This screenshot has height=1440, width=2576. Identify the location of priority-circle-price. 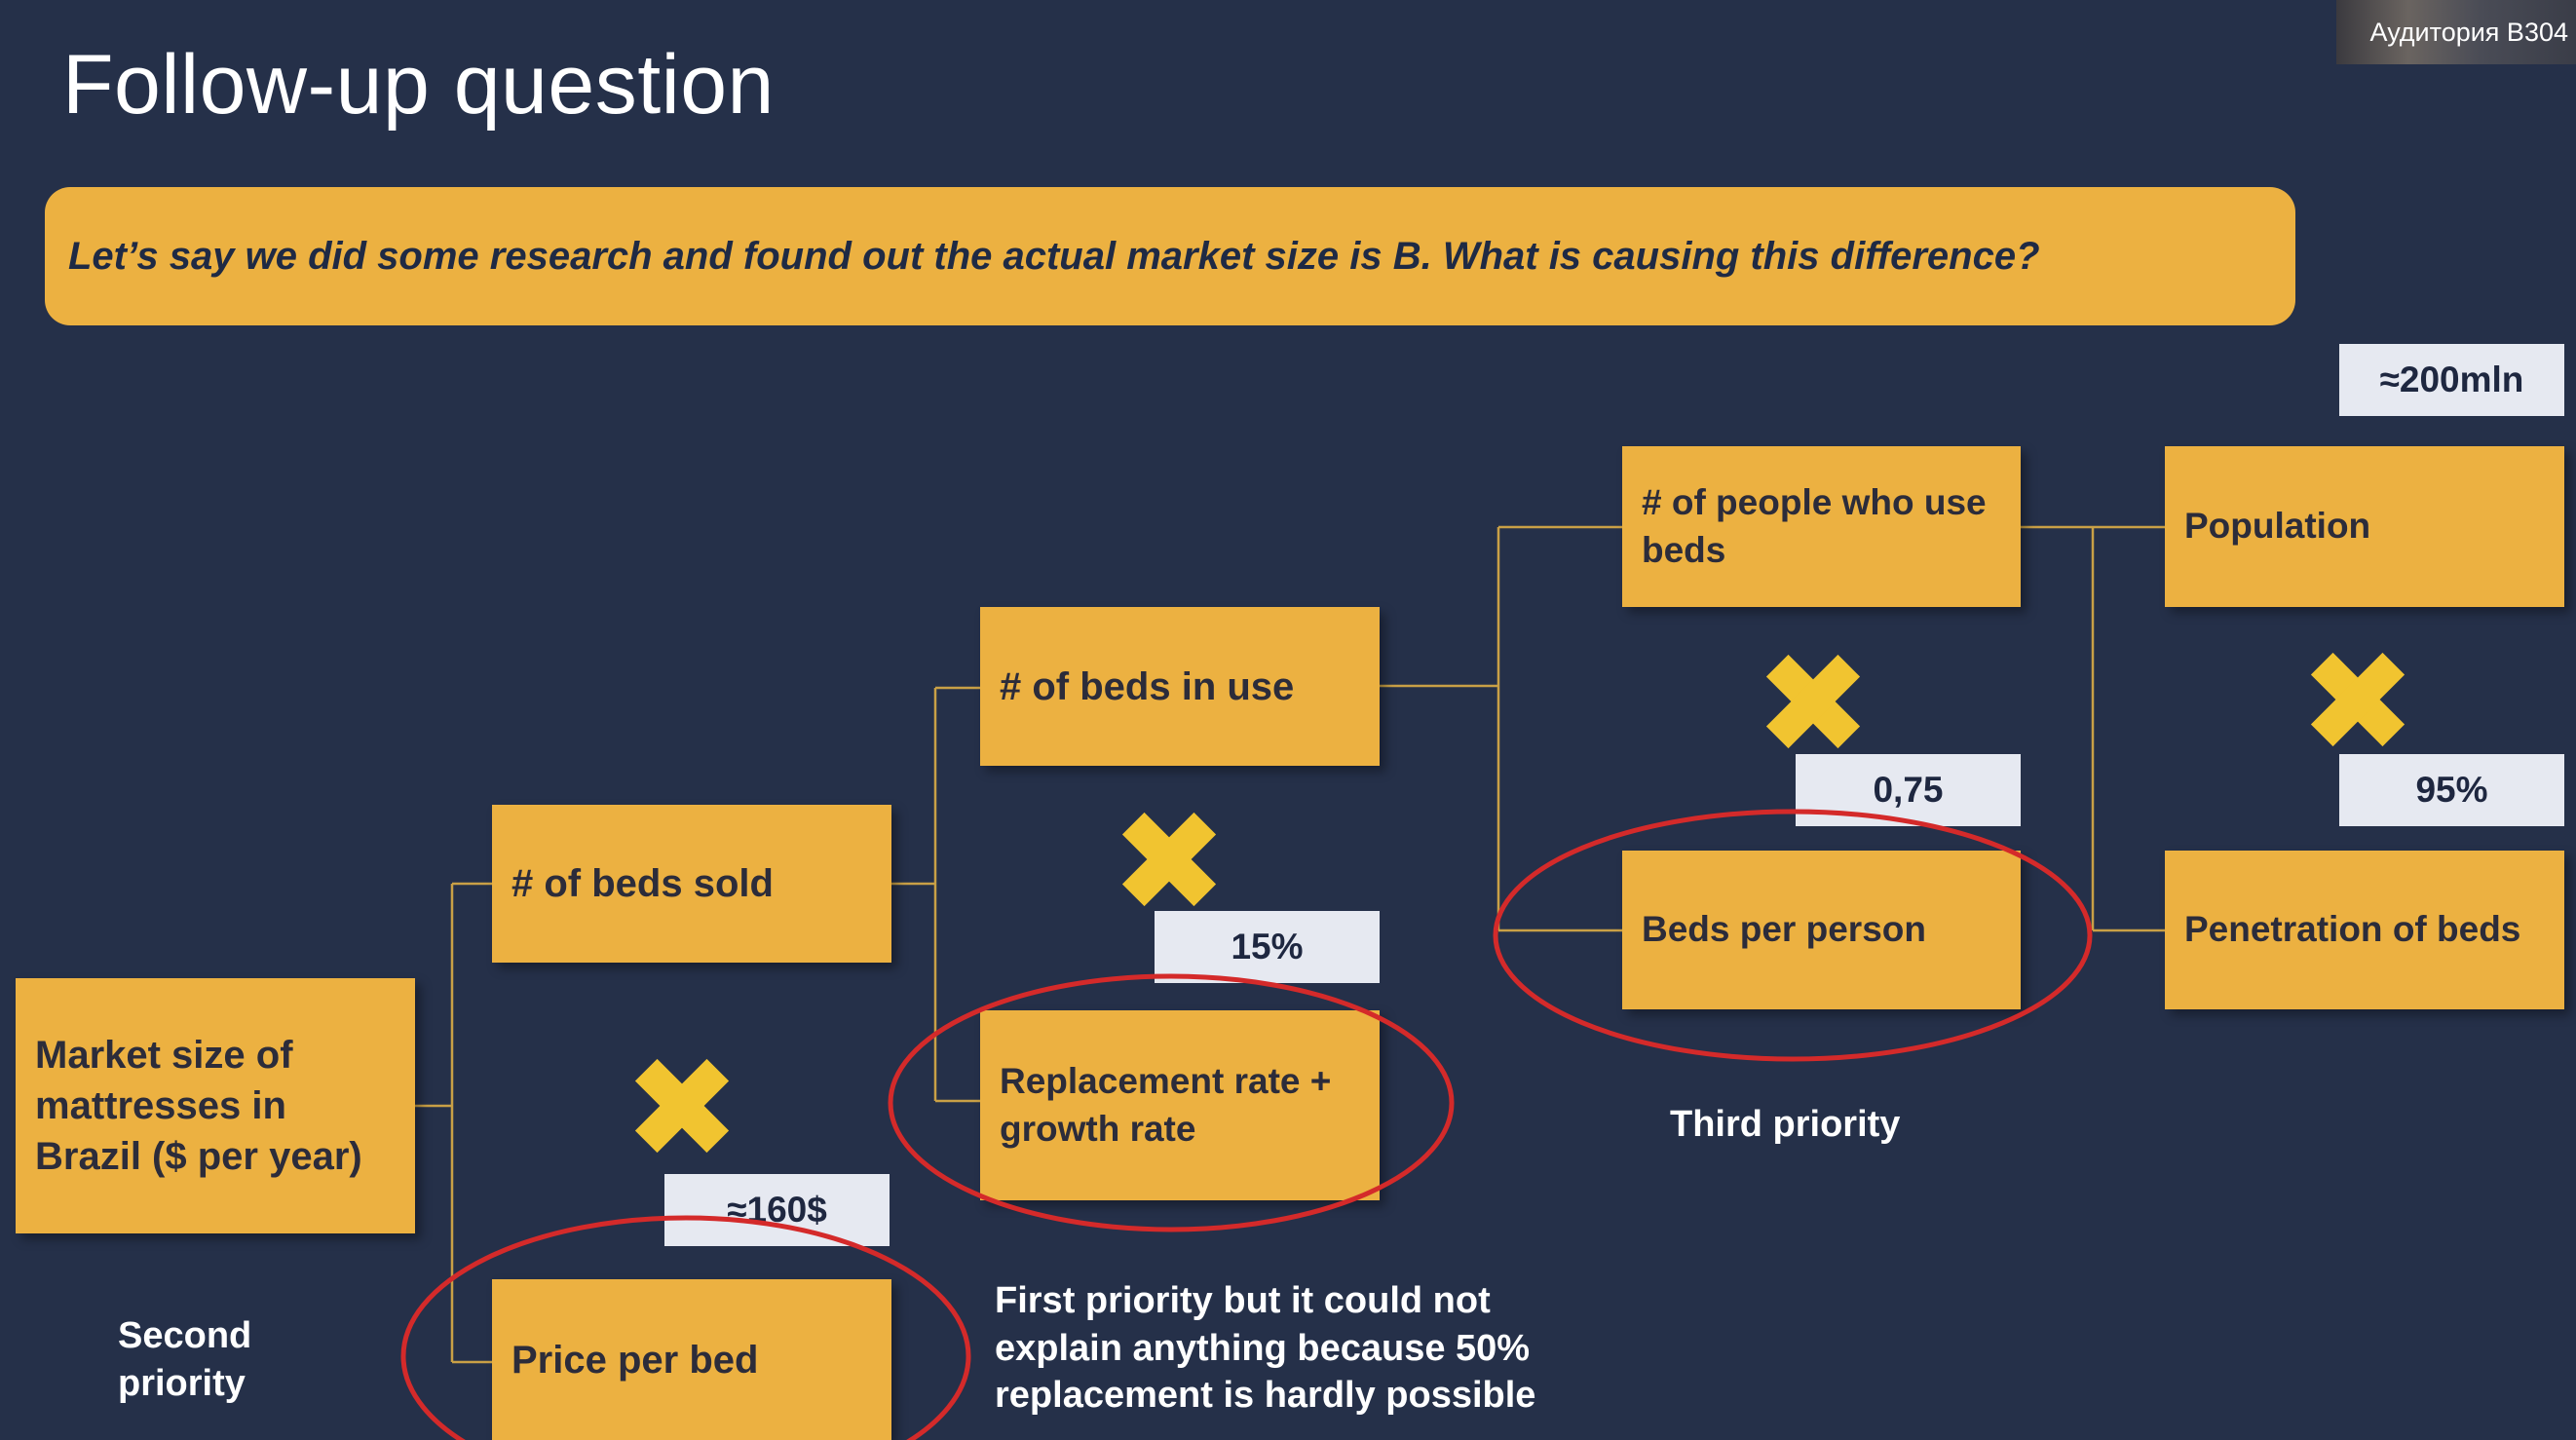
(685, 1327).